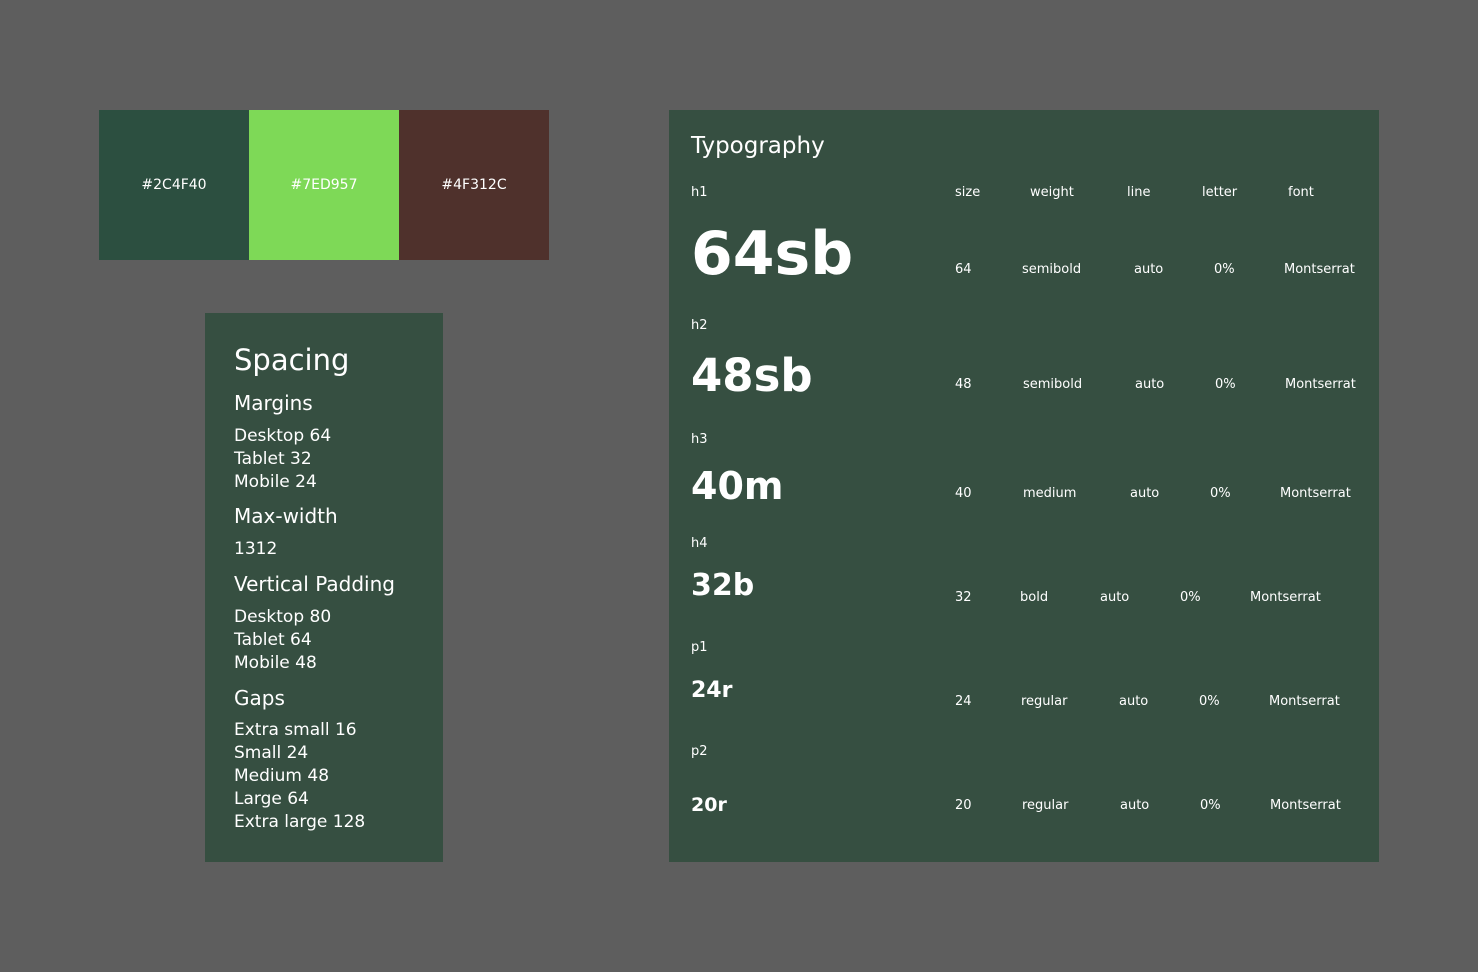 The width and height of the screenshot is (1478, 972). I want to click on color-palette: #2C4F40 #7ED957 #4F312C, so click(324, 185).